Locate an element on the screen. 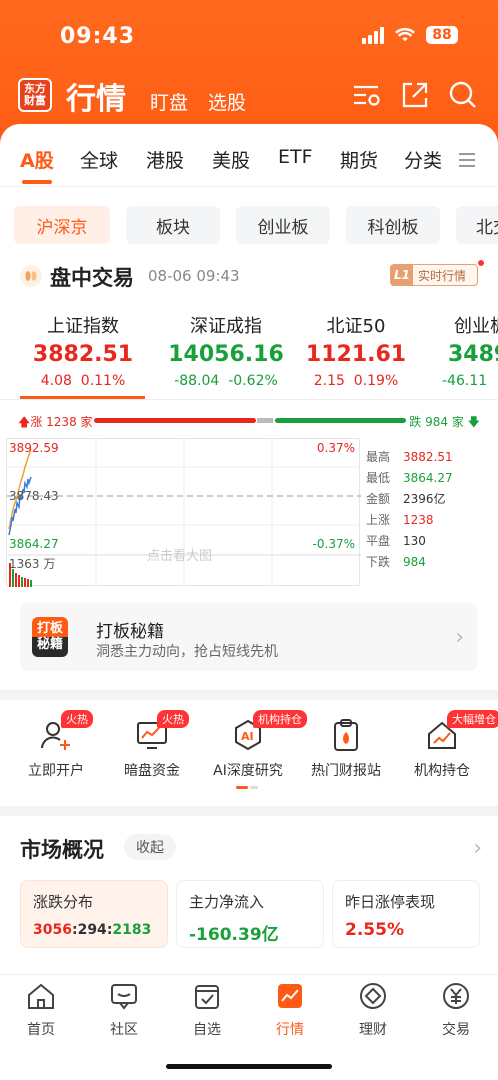  index-name: 深证成指 is located at coordinates (226, 326).